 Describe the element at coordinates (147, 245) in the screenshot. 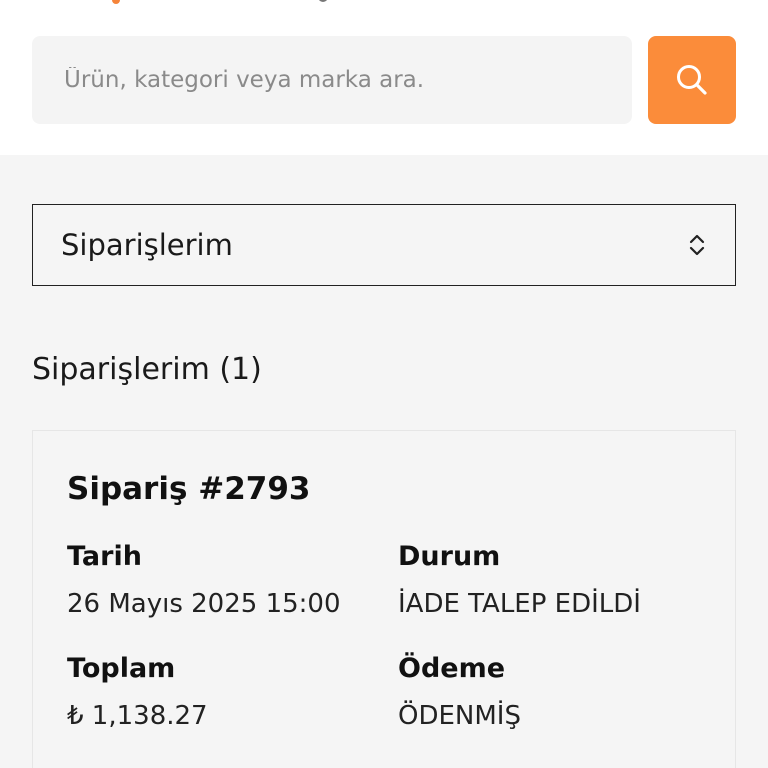

I see `orders-select-value: Siparişlerim` at that location.